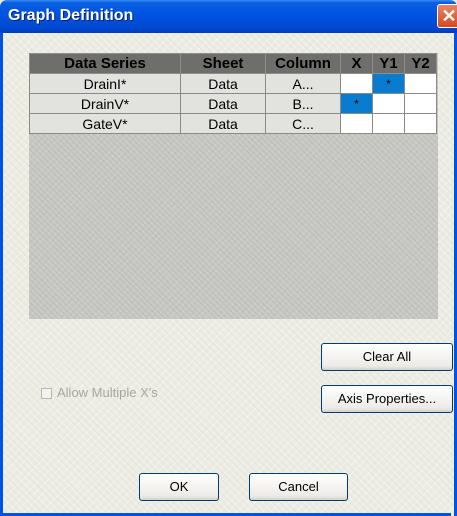 The image size is (457, 516). What do you see at coordinates (298, 487) in the screenshot?
I see `cancel-button: Cancel` at bounding box center [298, 487].